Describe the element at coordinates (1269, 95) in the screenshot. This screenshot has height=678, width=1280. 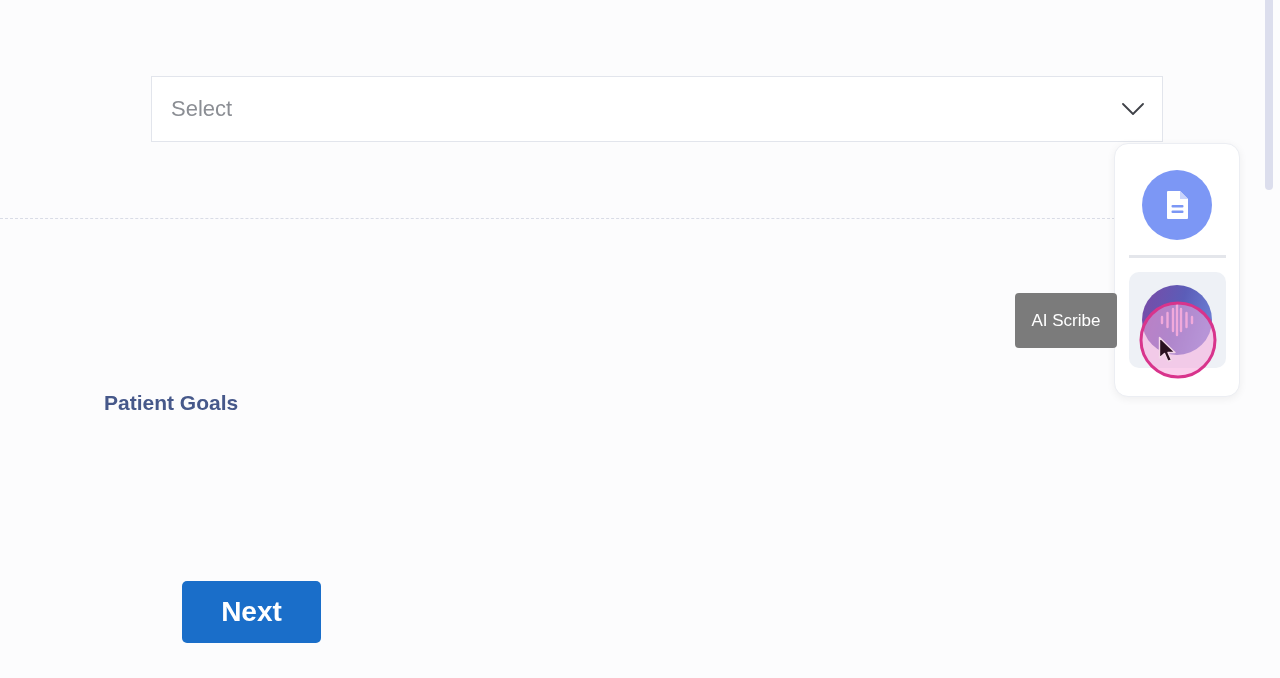
I see `scrollbar-thumb` at that location.